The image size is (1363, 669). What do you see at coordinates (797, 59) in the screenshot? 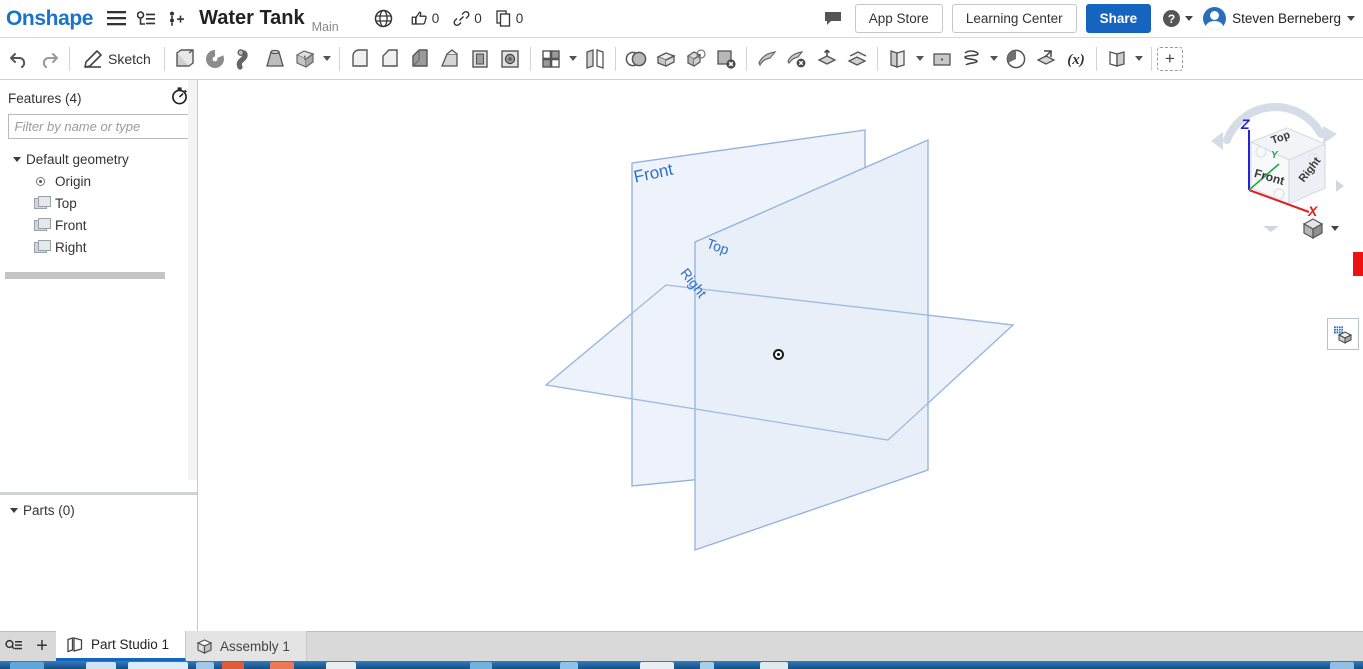
I see `replace-face-icon` at bounding box center [797, 59].